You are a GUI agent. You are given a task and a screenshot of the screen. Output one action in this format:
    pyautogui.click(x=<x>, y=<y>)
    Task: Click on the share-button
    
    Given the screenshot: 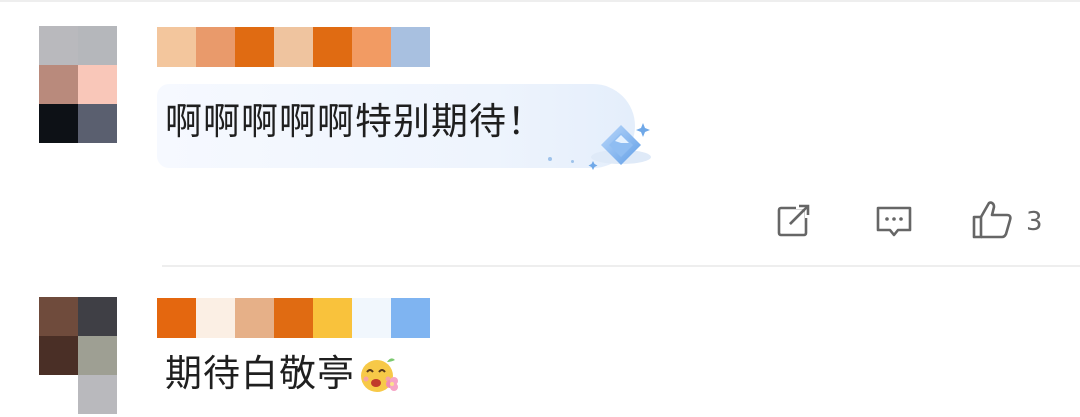 What is the action you would take?
    pyautogui.click(x=794, y=222)
    